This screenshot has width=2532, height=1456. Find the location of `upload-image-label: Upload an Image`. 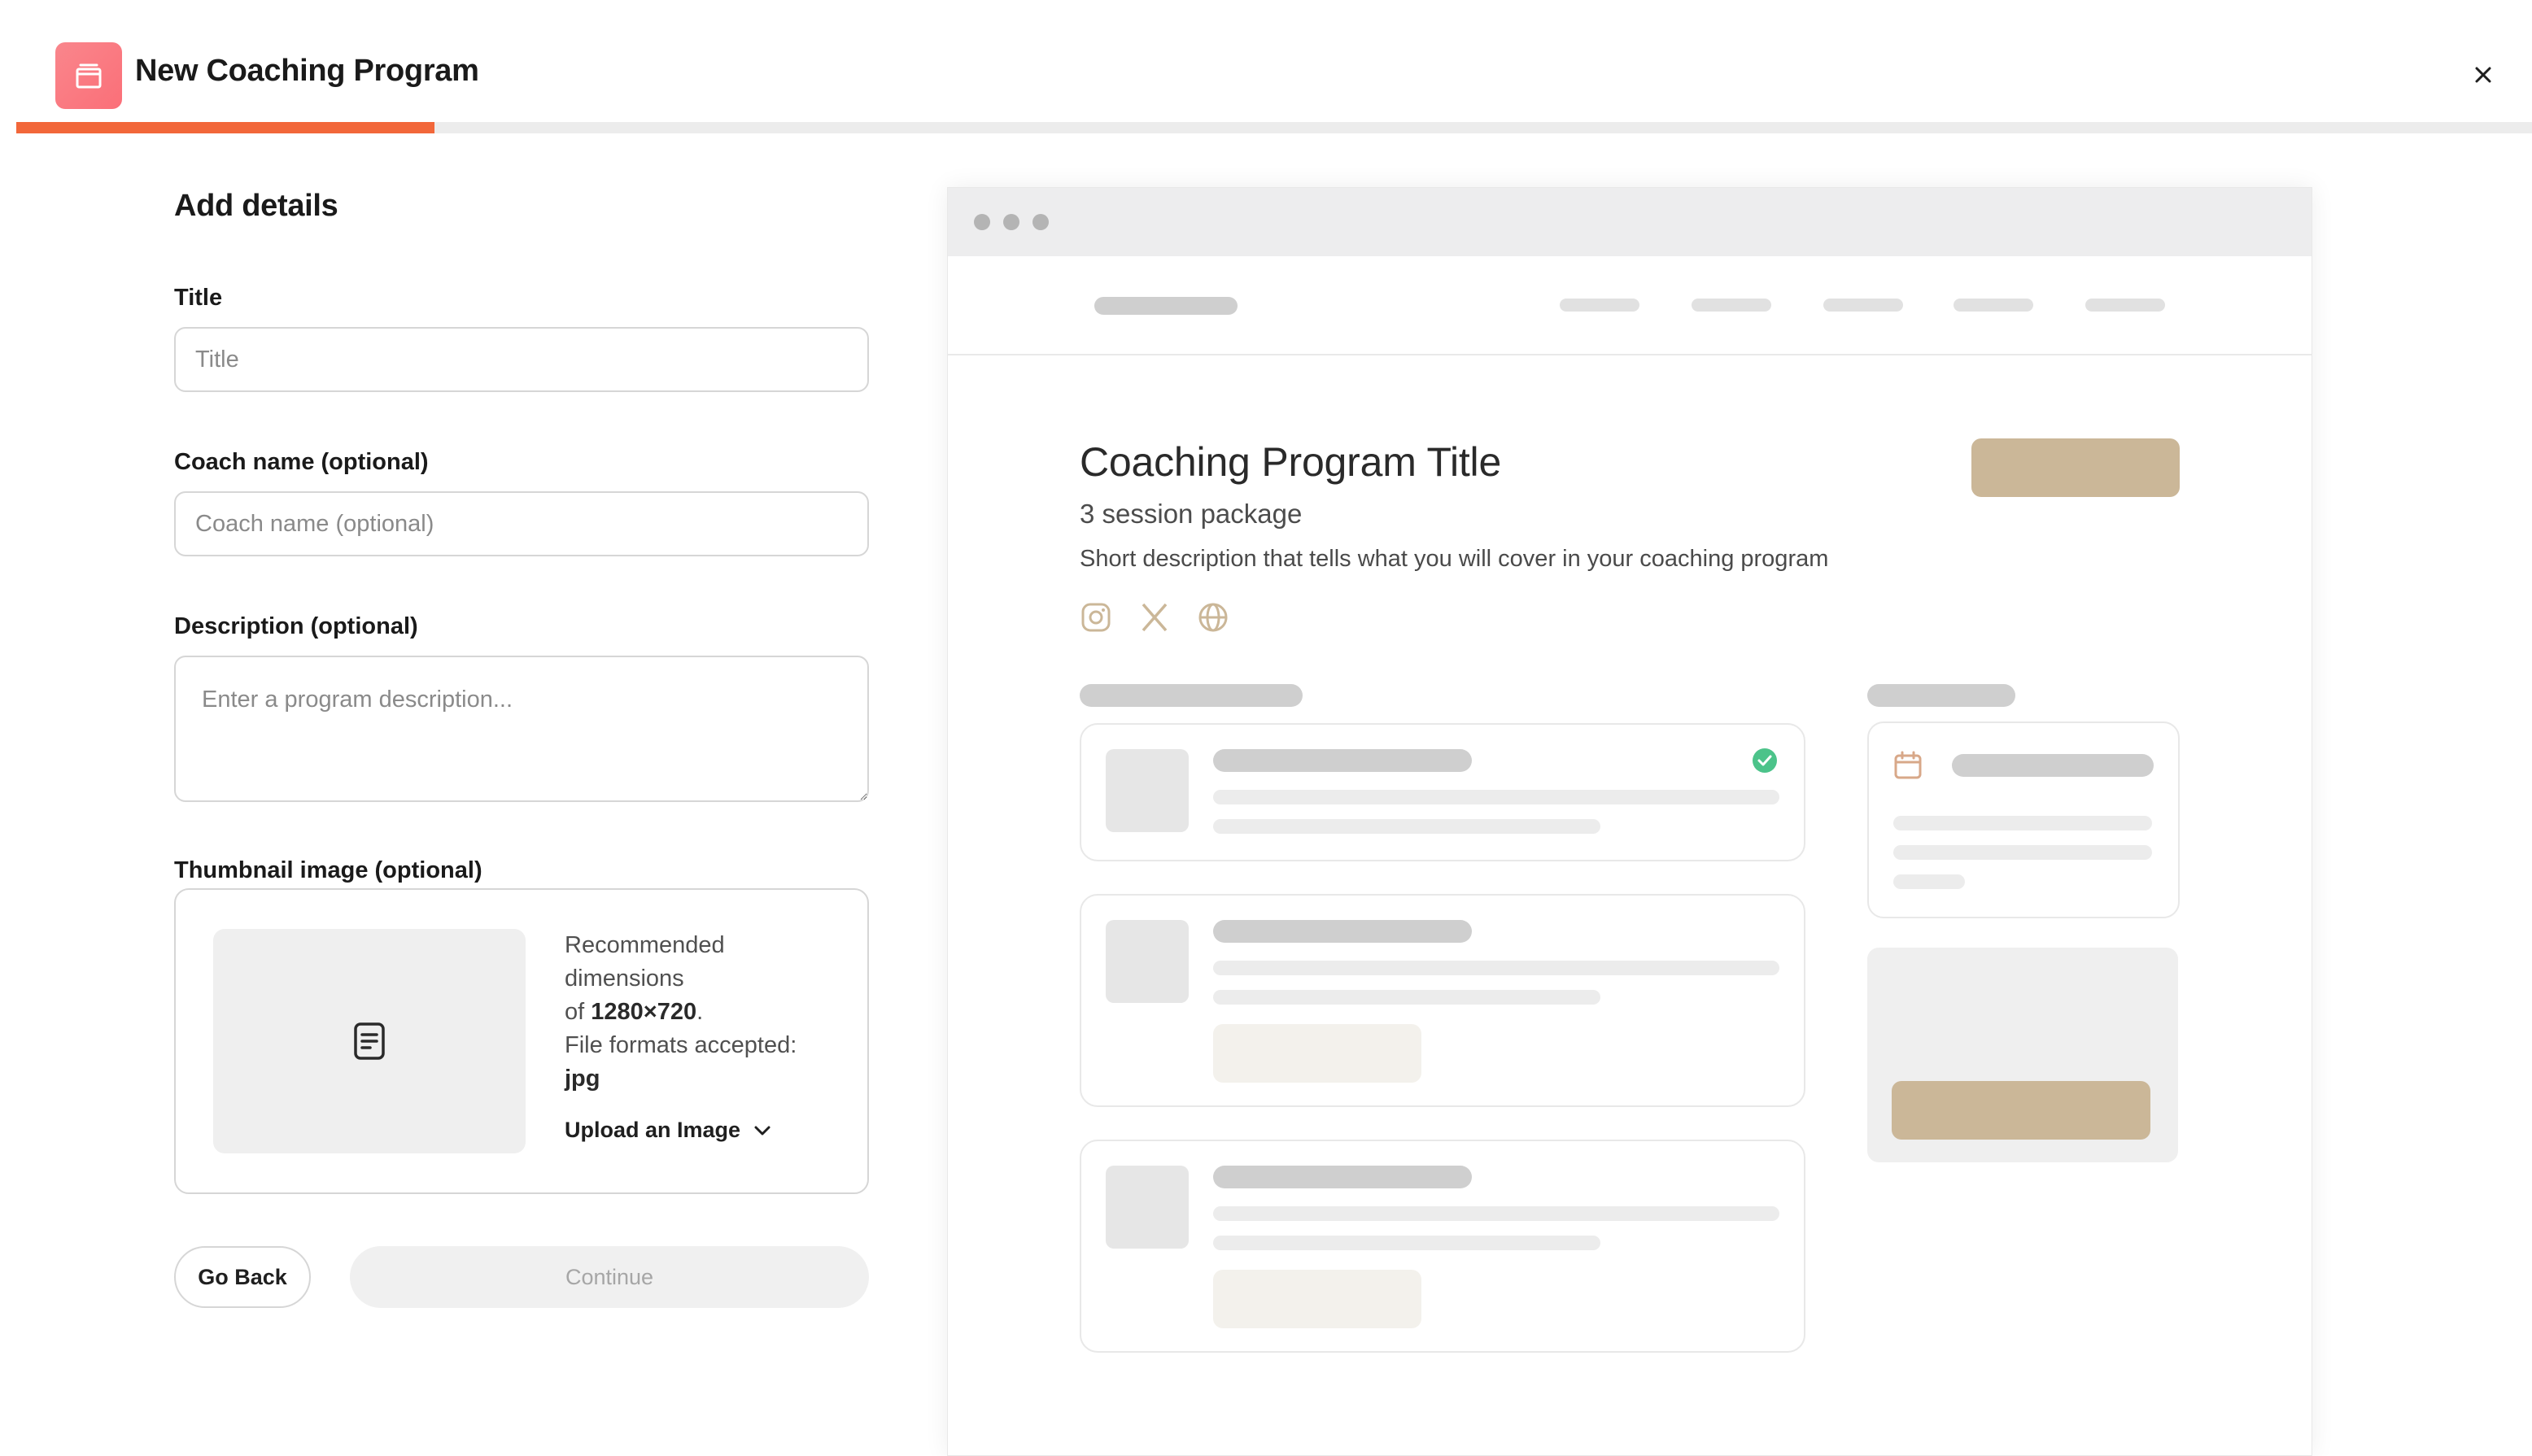

upload-image-label: Upload an Image is located at coordinates (653, 1130).